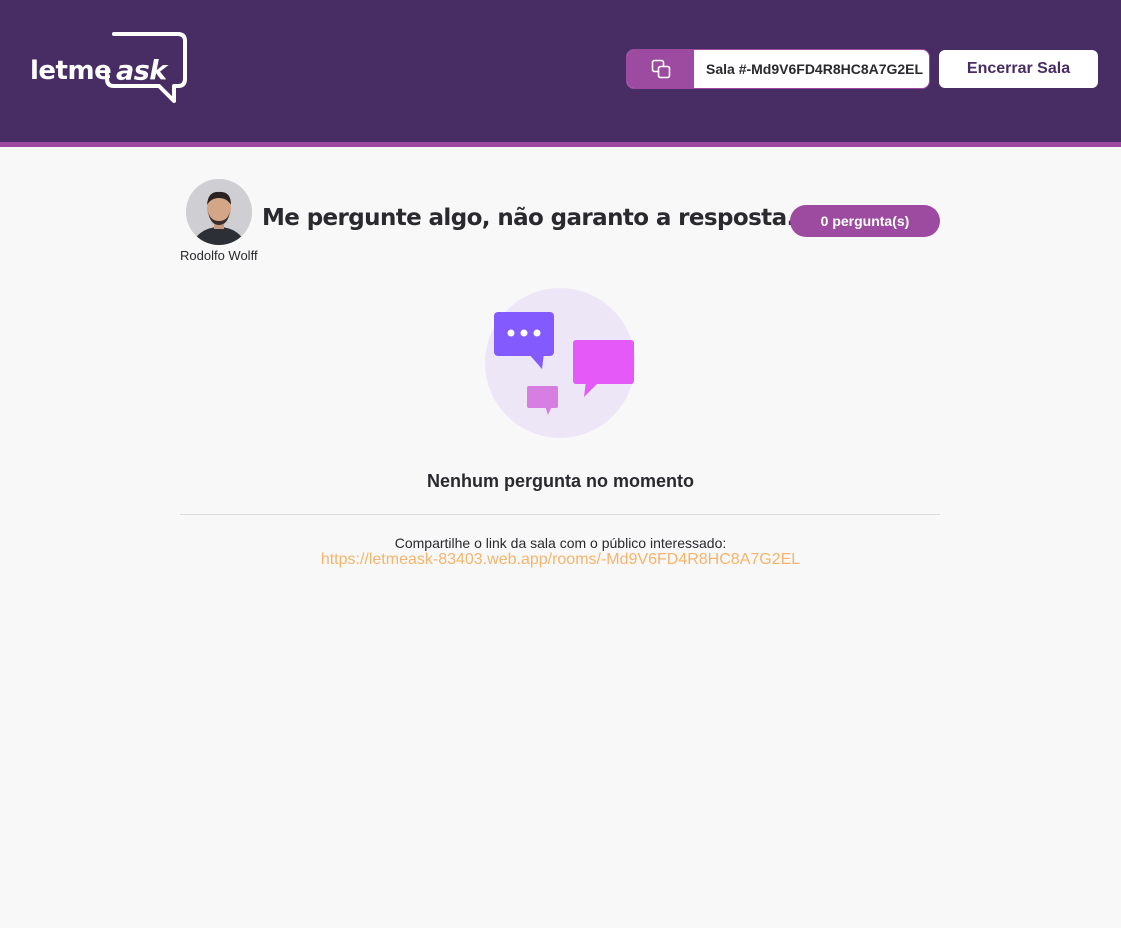 This screenshot has height=928, width=1121. What do you see at coordinates (141, 71) in the screenshot?
I see `logo-word-ask: ask` at bounding box center [141, 71].